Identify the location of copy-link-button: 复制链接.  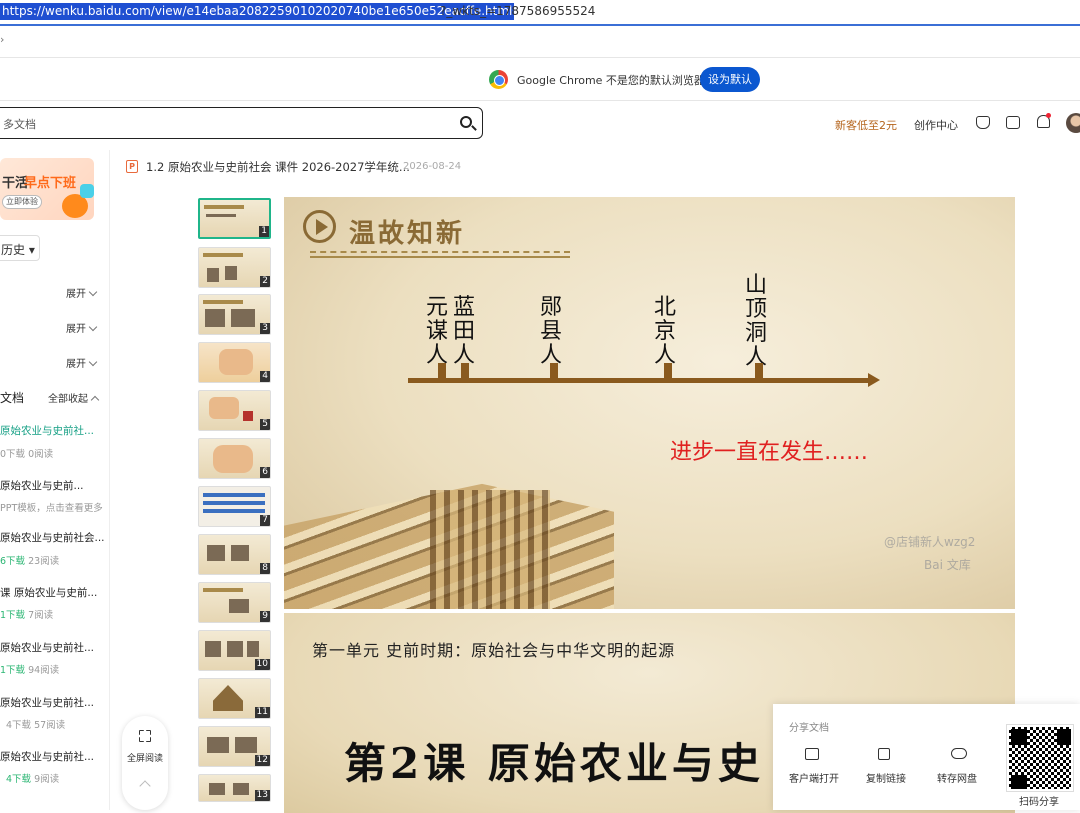
(886, 777).